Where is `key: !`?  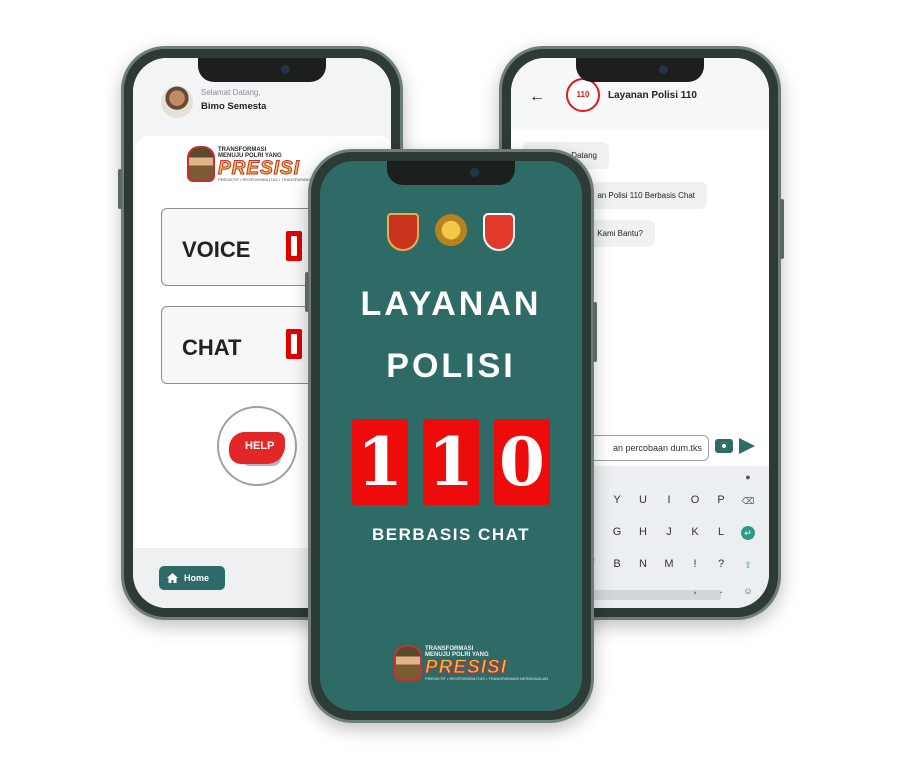
key: ! is located at coordinates (695, 565).